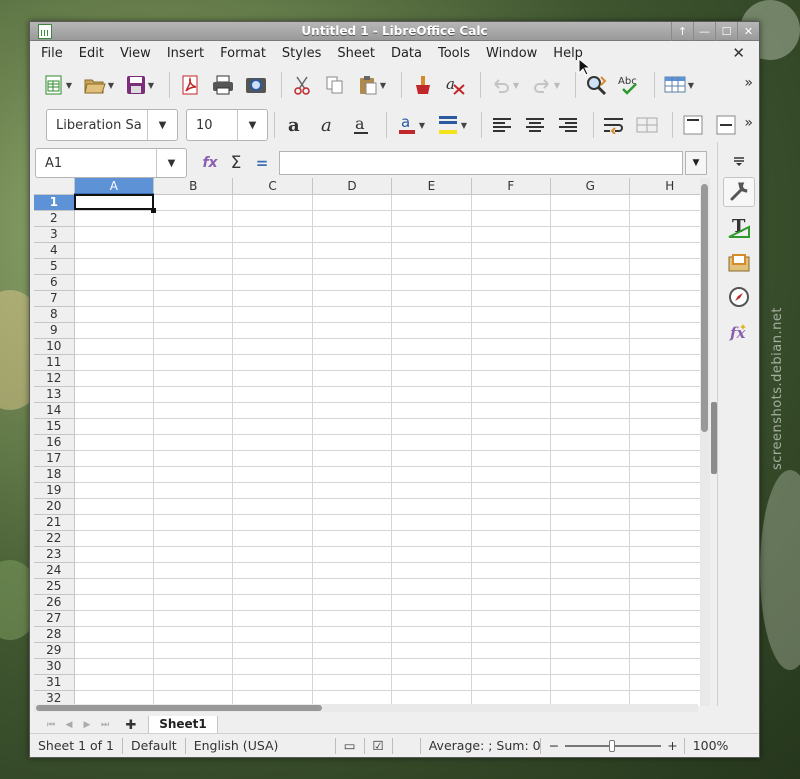  Describe the element at coordinates (613, 745) in the screenshot. I see `zoom-track` at that location.